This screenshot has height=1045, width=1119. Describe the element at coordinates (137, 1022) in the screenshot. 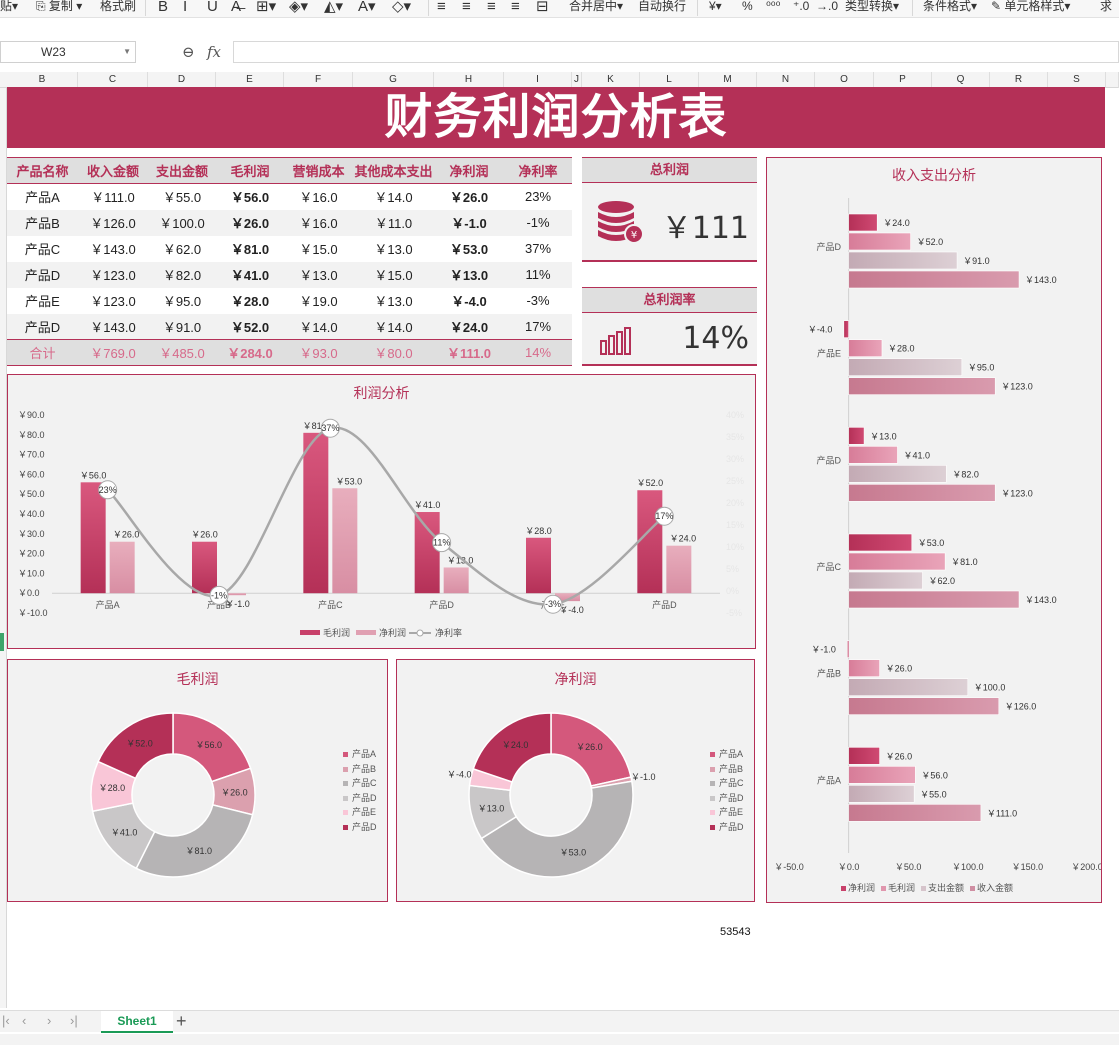

I see `tab-sheet1: Sheet1` at that location.